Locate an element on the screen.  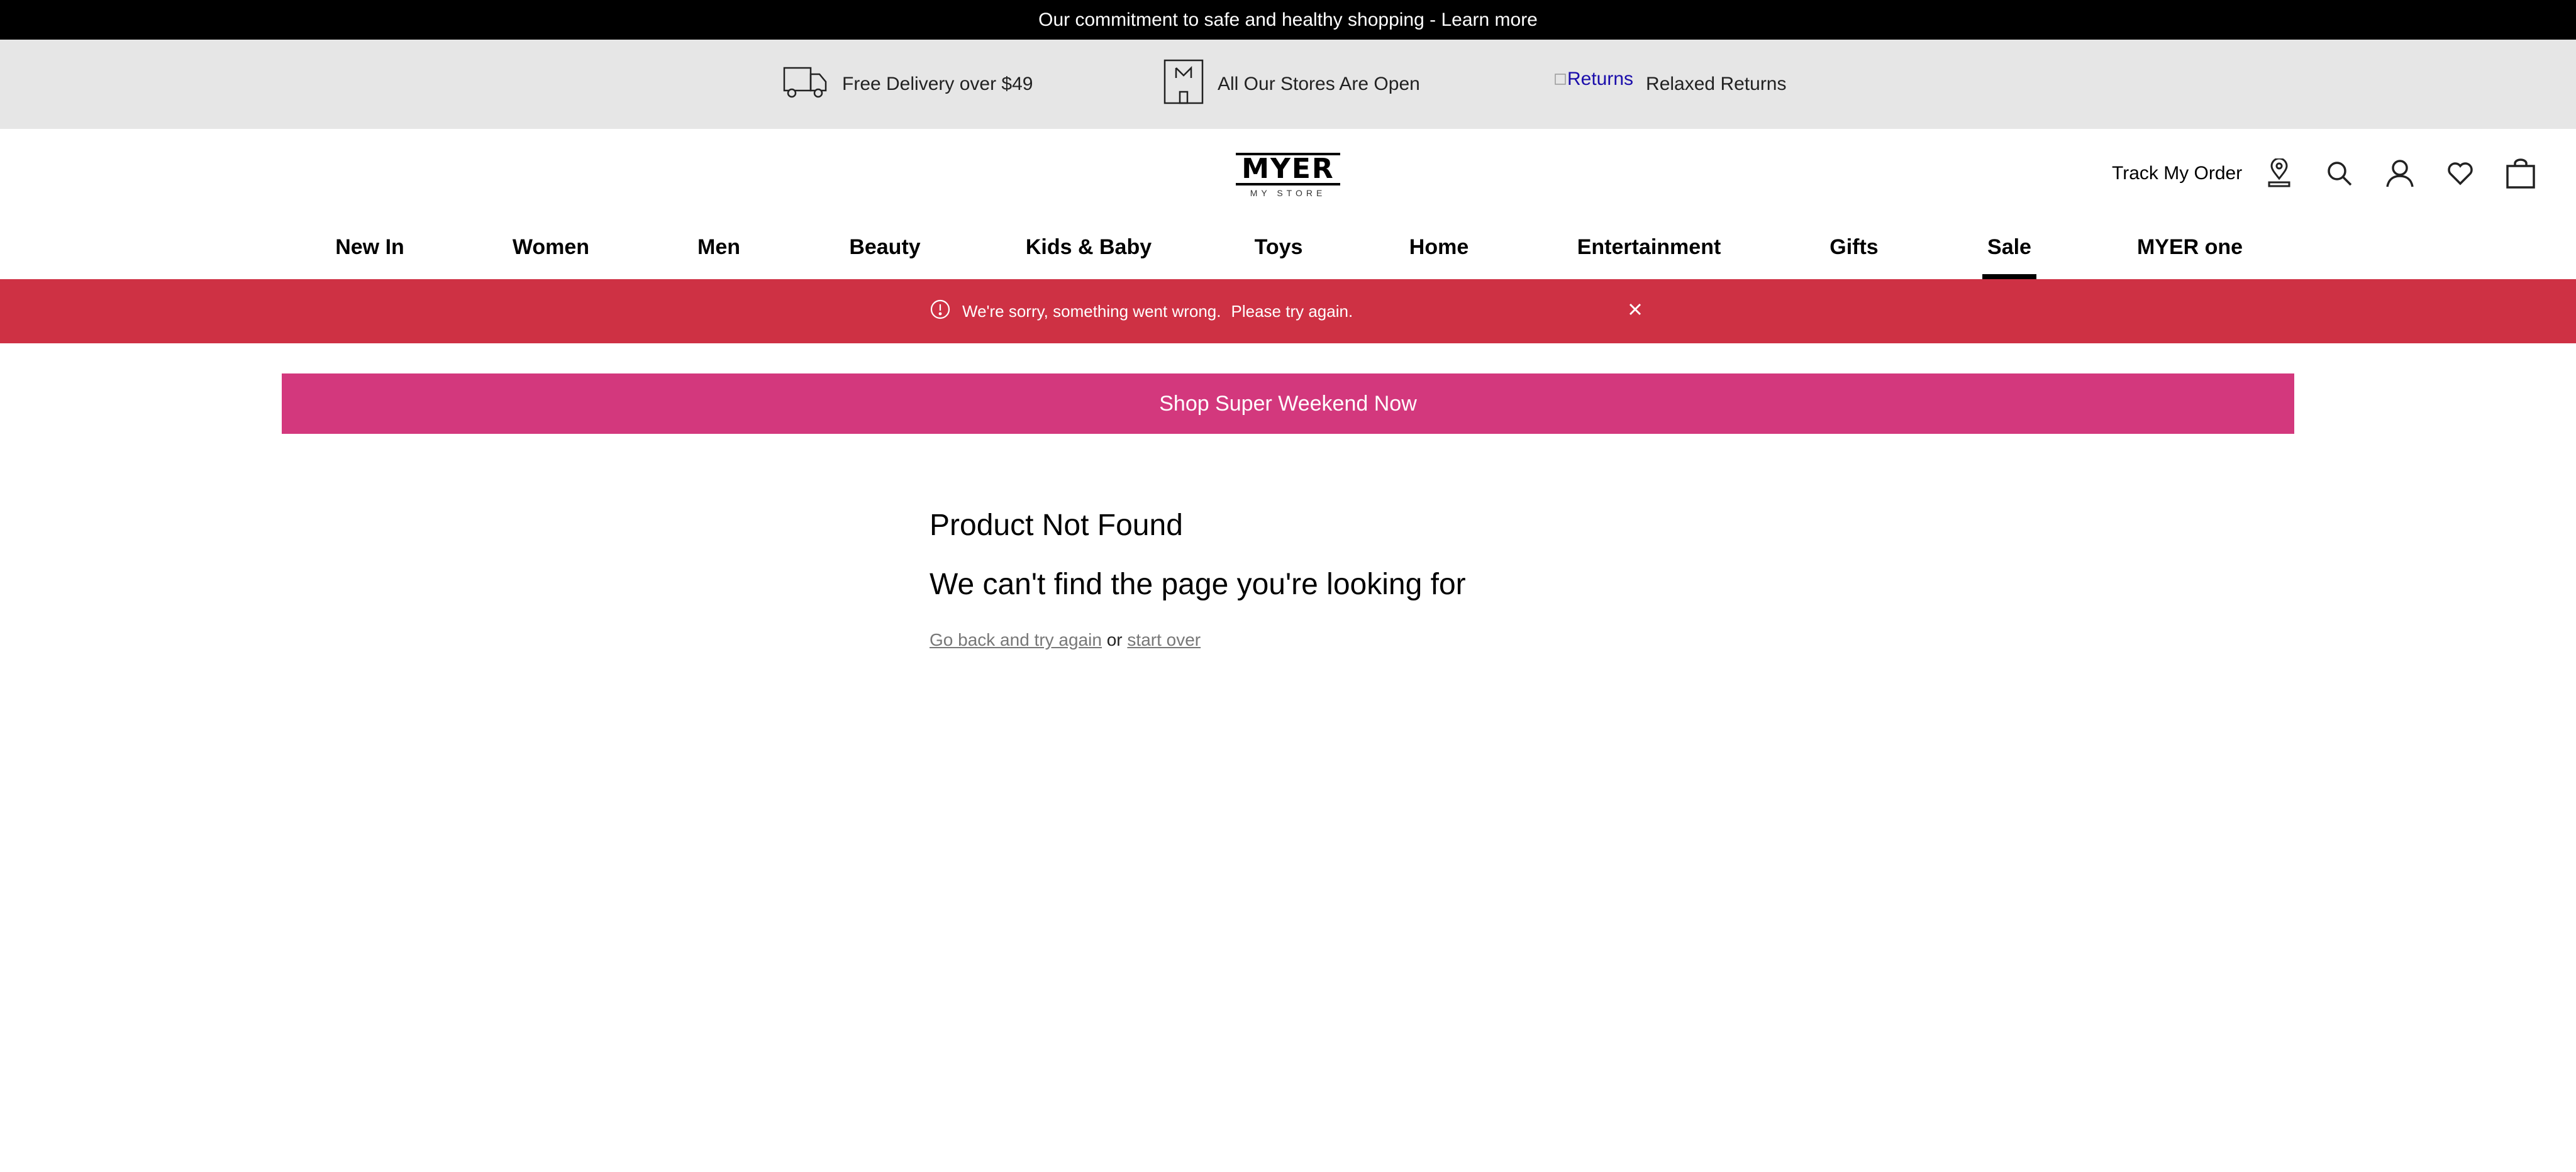
nav-item-new-in: New In is located at coordinates (369, 246).